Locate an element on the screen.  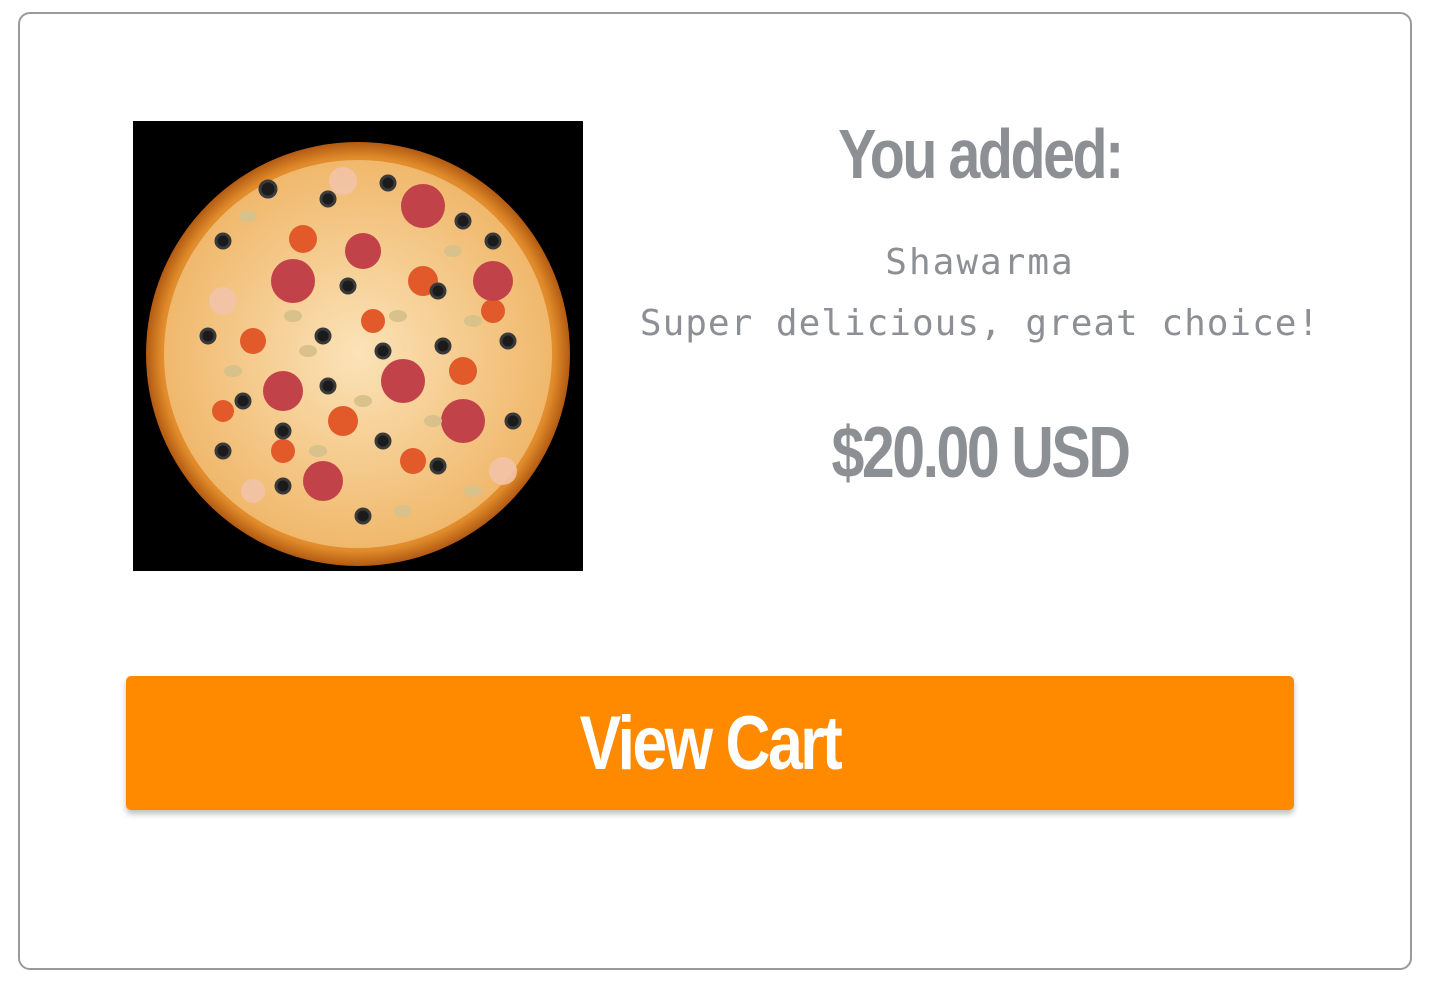
view-cart-button: View Cart is located at coordinates (710, 743).